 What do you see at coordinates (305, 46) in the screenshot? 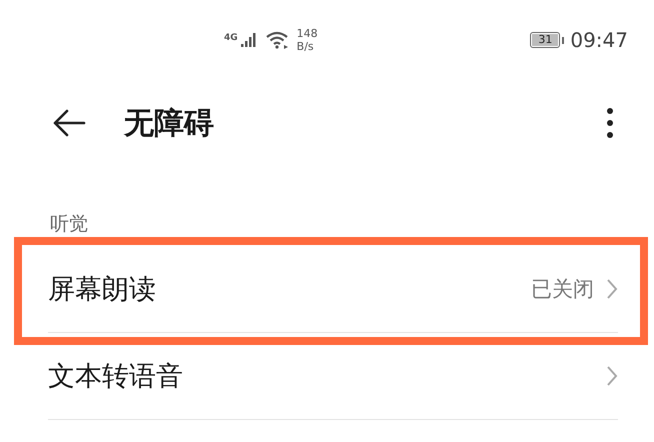
I see `speed-unit: B/s` at bounding box center [305, 46].